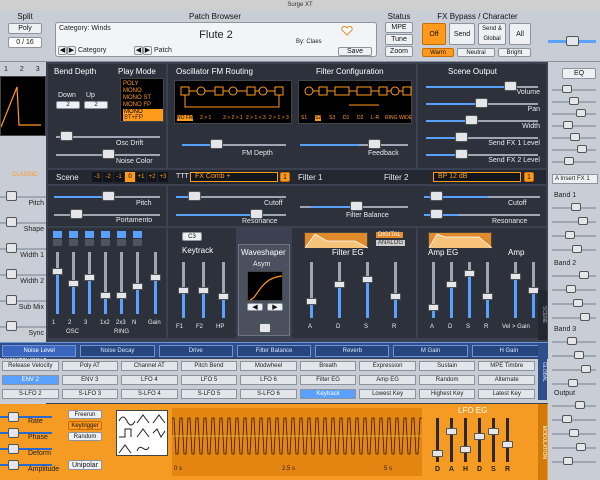 This screenshot has height=480, width=600. What do you see at coordinates (575, 179) in the screenshot?
I see `fx-slot-select: A Insert FX 1` at bounding box center [575, 179].